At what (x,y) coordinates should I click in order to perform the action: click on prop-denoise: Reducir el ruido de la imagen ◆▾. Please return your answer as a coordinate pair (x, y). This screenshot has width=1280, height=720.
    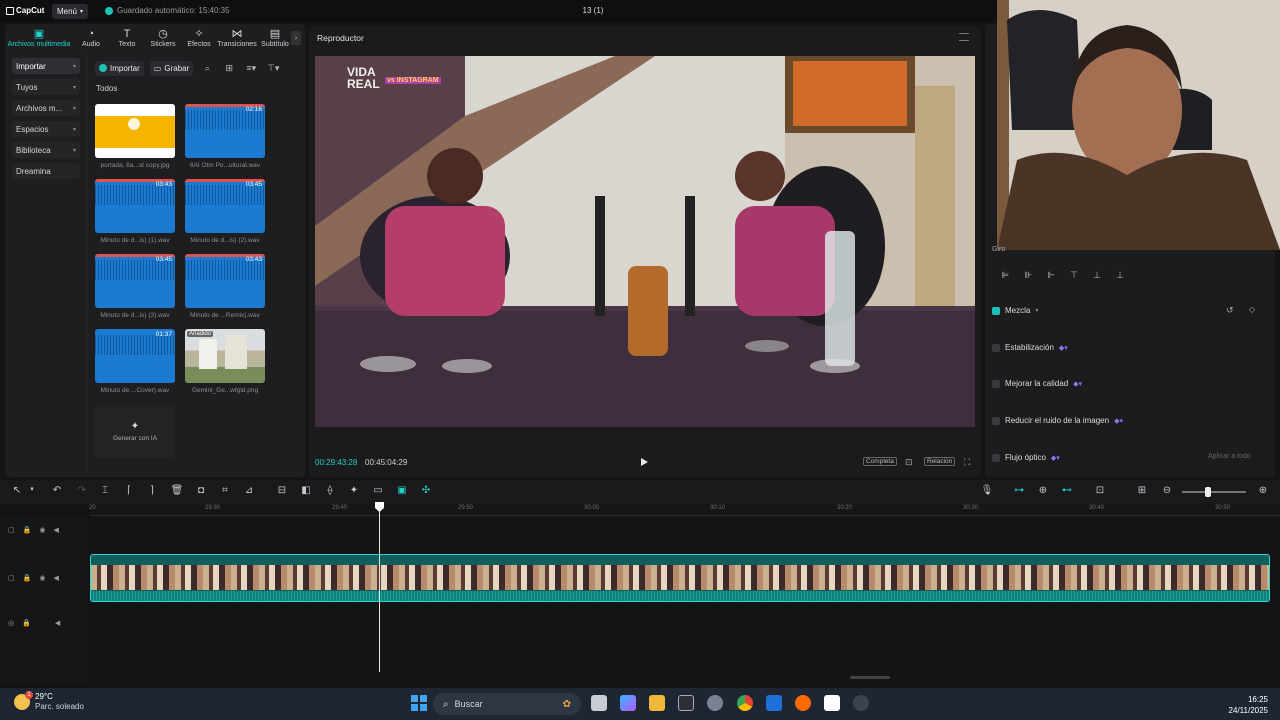
    Looking at the image, I should click on (1057, 420).